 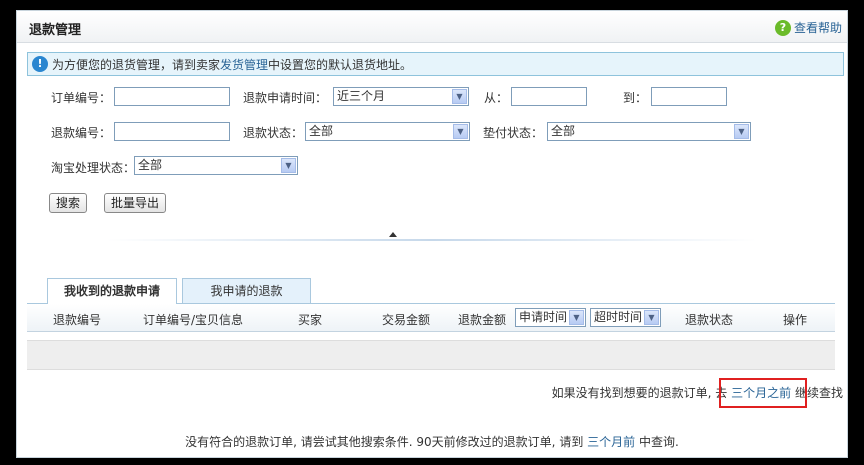 I want to click on taobao-status-select: 全部 ▼, so click(x=216, y=165).